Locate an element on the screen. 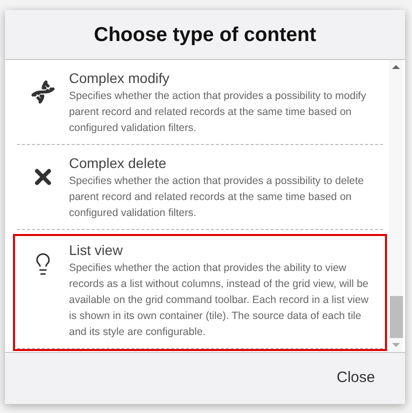  option-description: Specifies whether the action that provides a possibility to modify parent record and related records at the same time based on configured validation filters. is located at coordinates (218, 112).